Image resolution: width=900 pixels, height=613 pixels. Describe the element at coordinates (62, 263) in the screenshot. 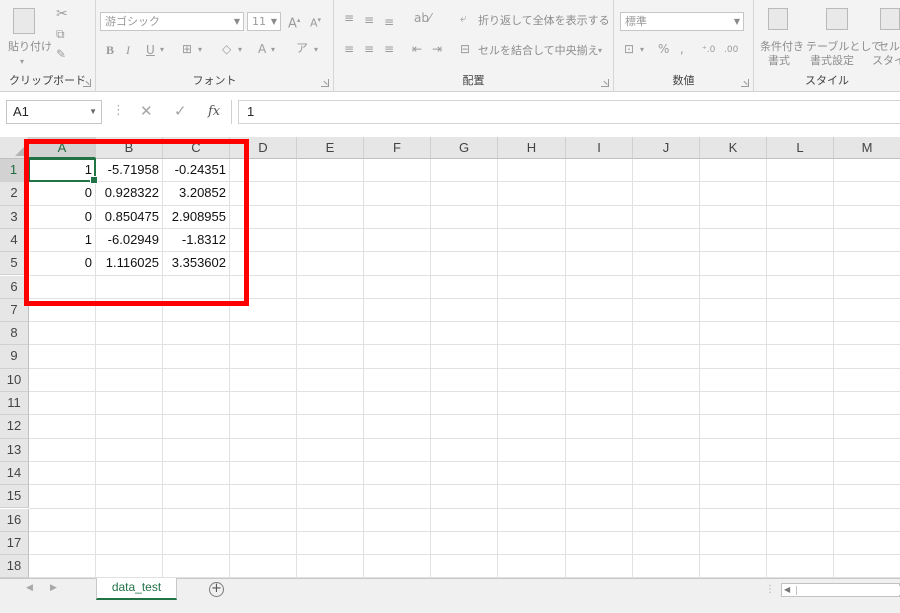

I see `cell-a5: 0` at that location.